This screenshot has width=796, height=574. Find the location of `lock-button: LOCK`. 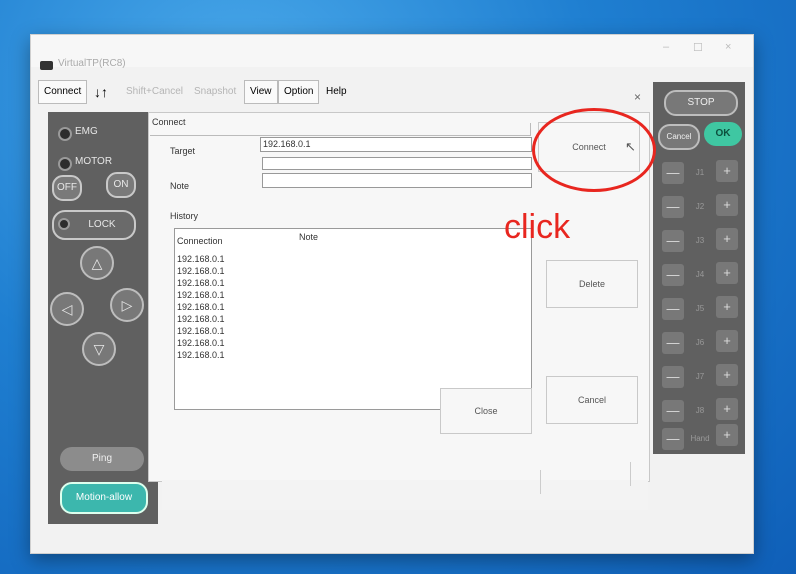

lock-button: LOCK is located at coordinates (94, 225).